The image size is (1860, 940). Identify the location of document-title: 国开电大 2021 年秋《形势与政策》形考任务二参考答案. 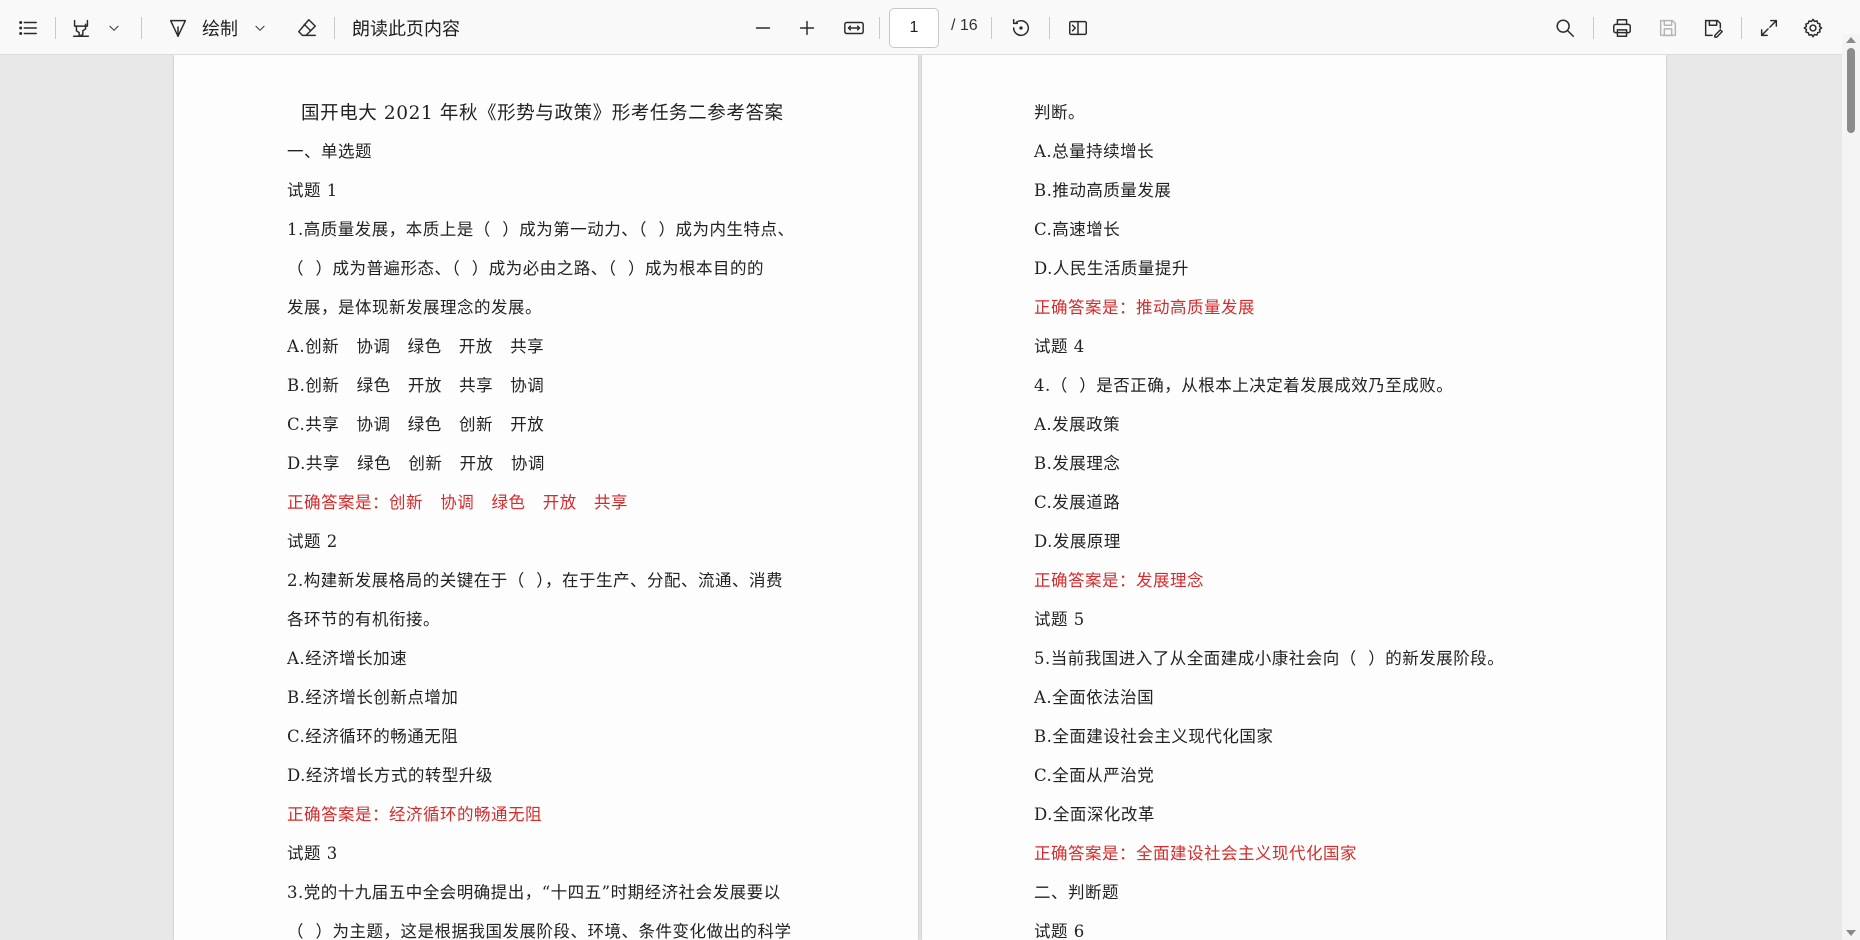
(542, 113).